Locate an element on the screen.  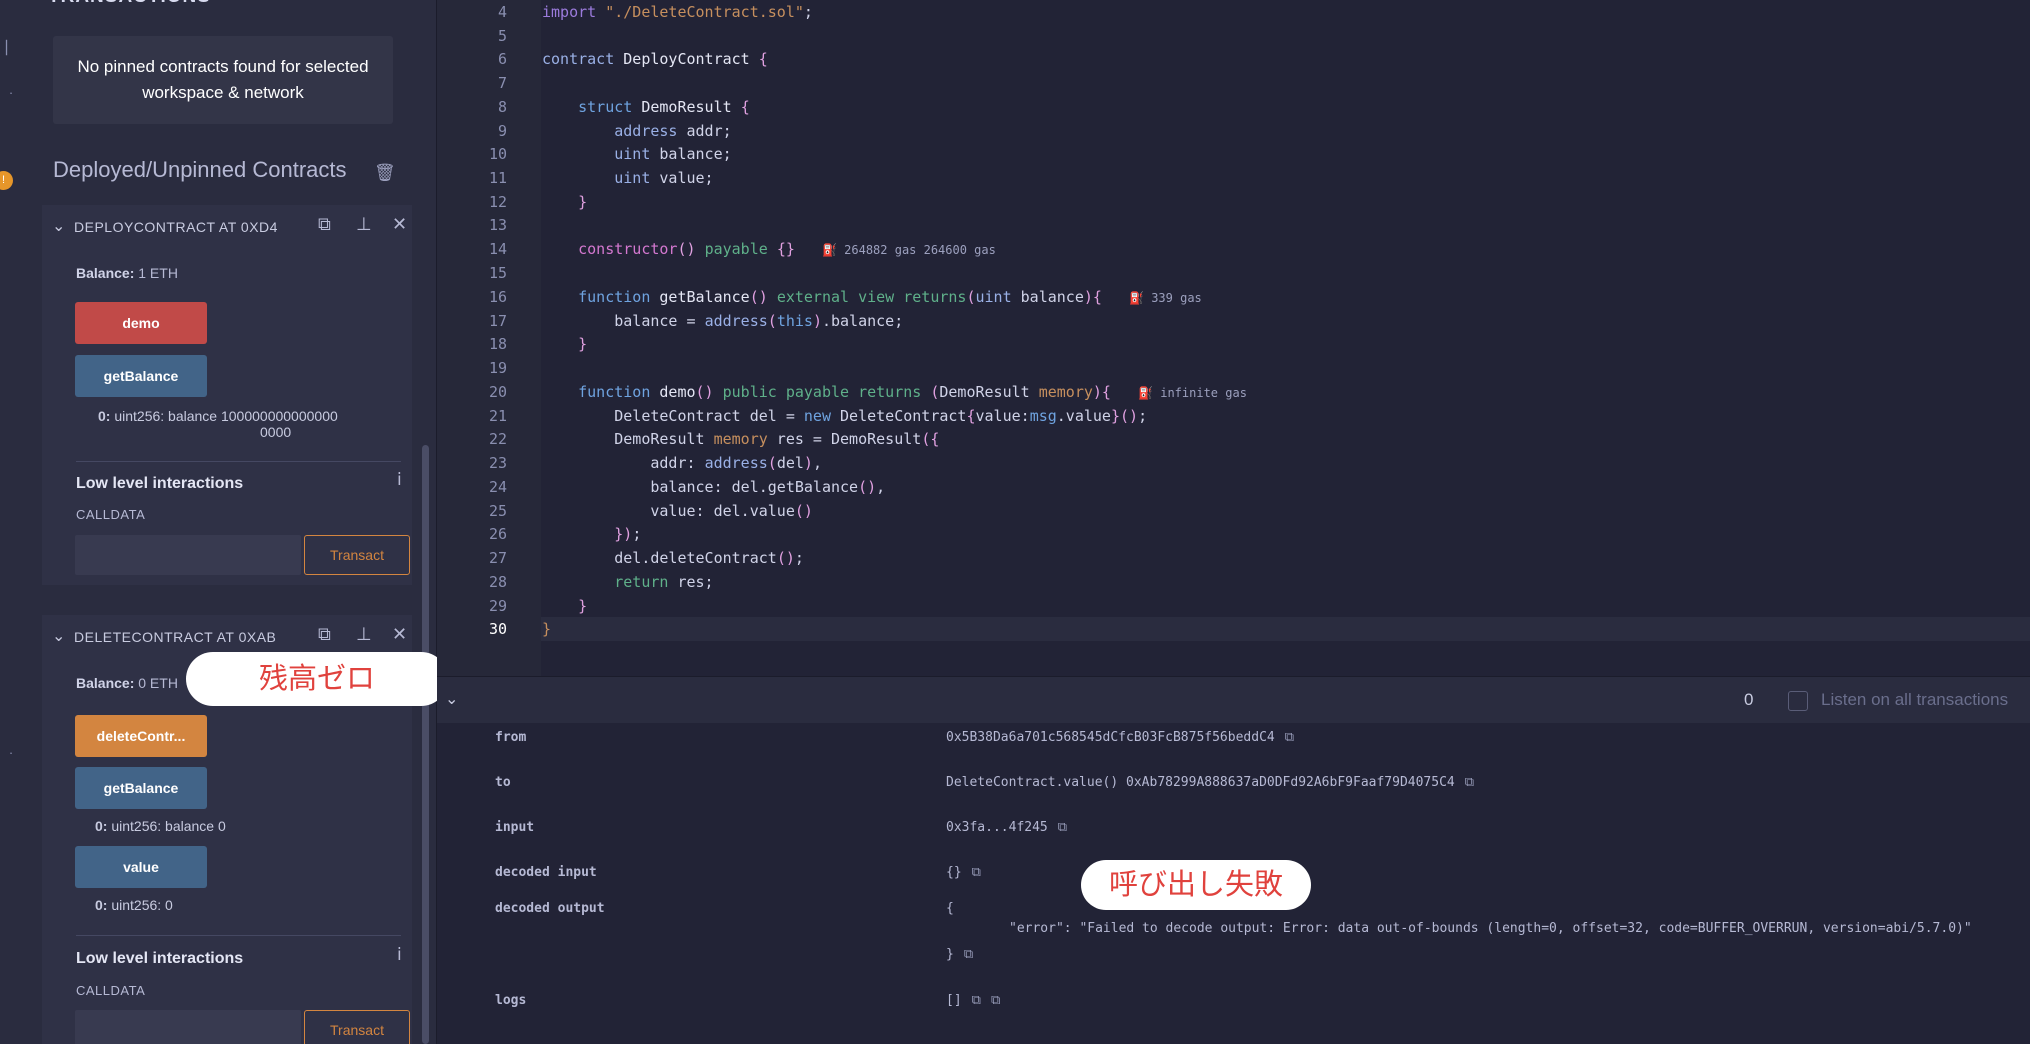
code-line: balance: del.getBalance(), is located at coordinates (714, 487).